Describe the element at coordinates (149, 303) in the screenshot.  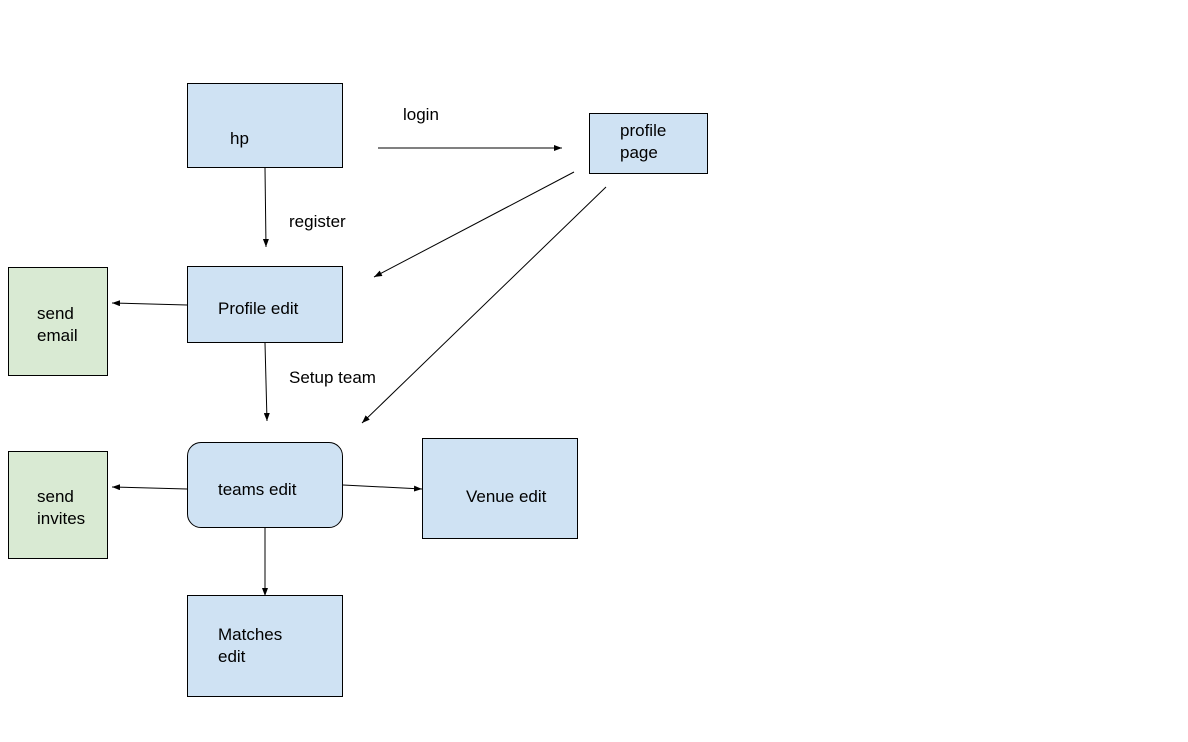
I see `edge-profile-edit-to-send-email` at that location.